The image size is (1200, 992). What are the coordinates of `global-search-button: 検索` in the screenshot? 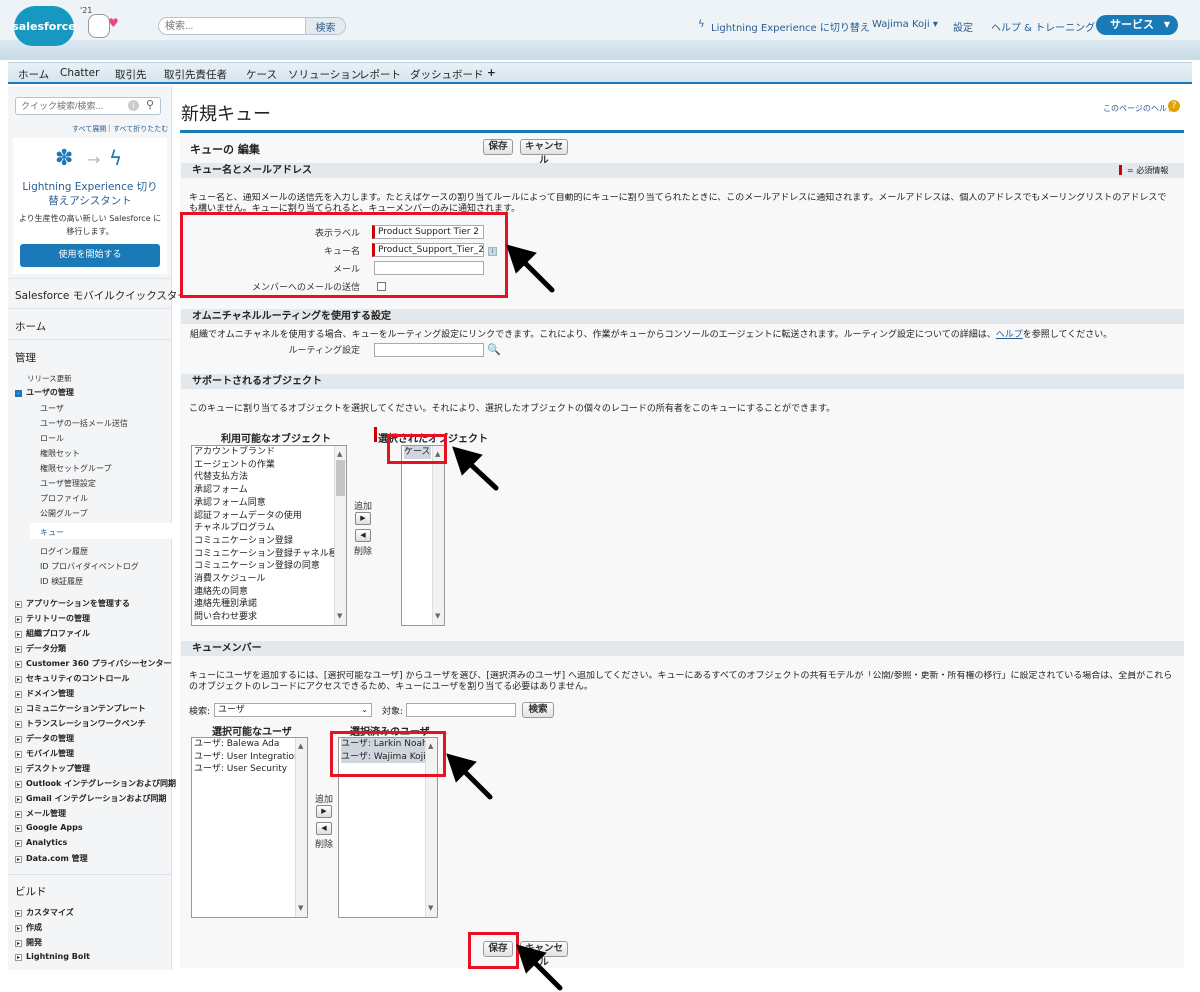 It's located at (325, 26).